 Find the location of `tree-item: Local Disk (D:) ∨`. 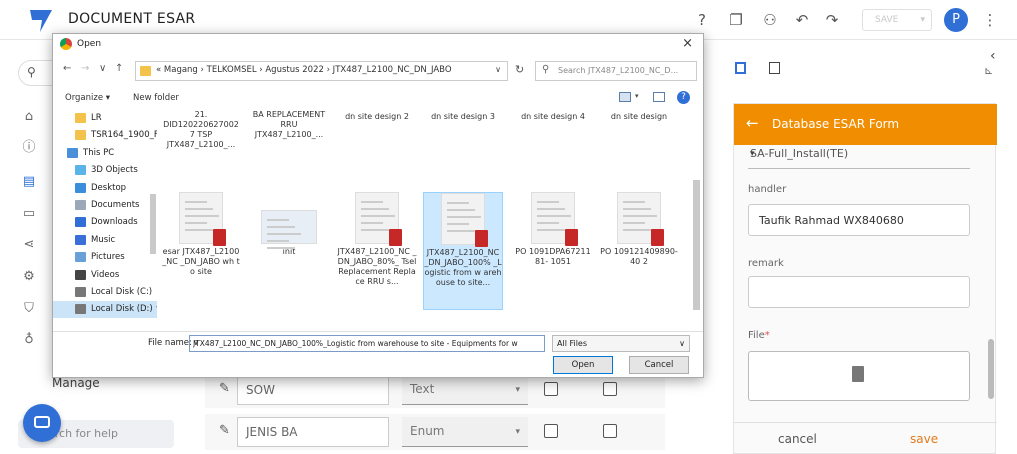

tree-item: Local Disk (D:) ∨ is located at coordinates (105, 310).